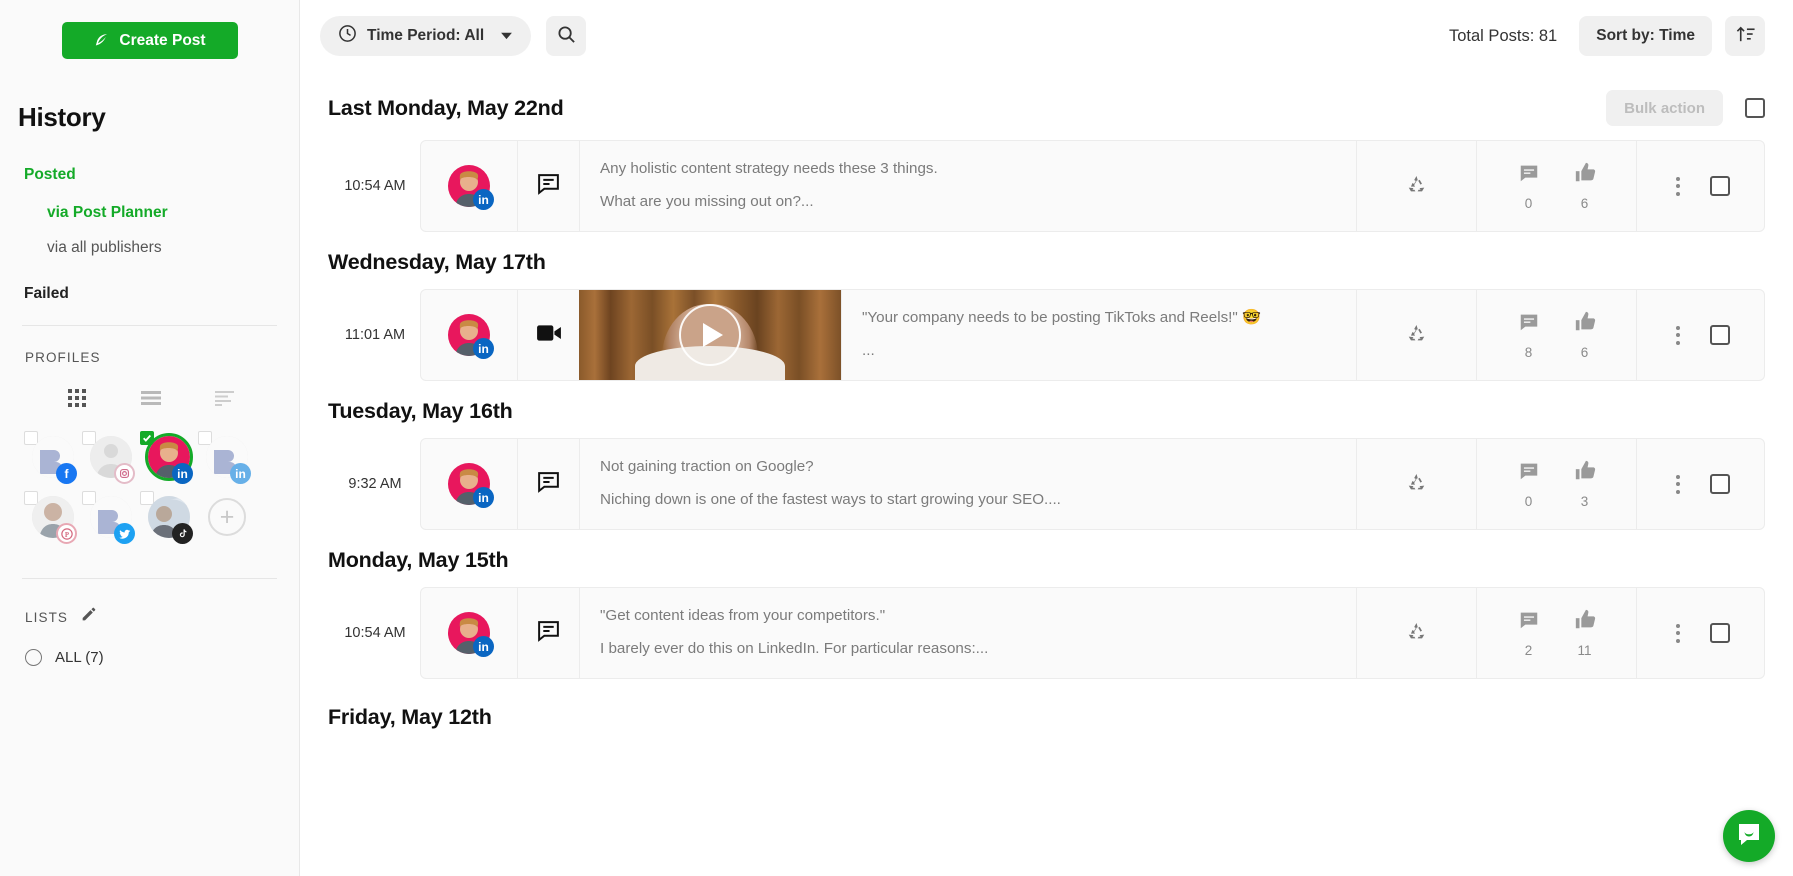  I want to click on lists-section-label: LISTS, so click(47, 617).